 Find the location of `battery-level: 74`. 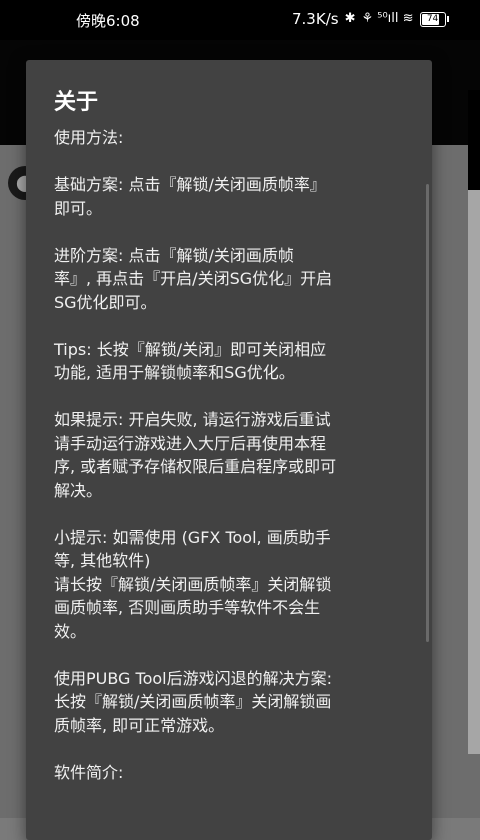

battery-level: 74 is located at coordinates (432, 18).